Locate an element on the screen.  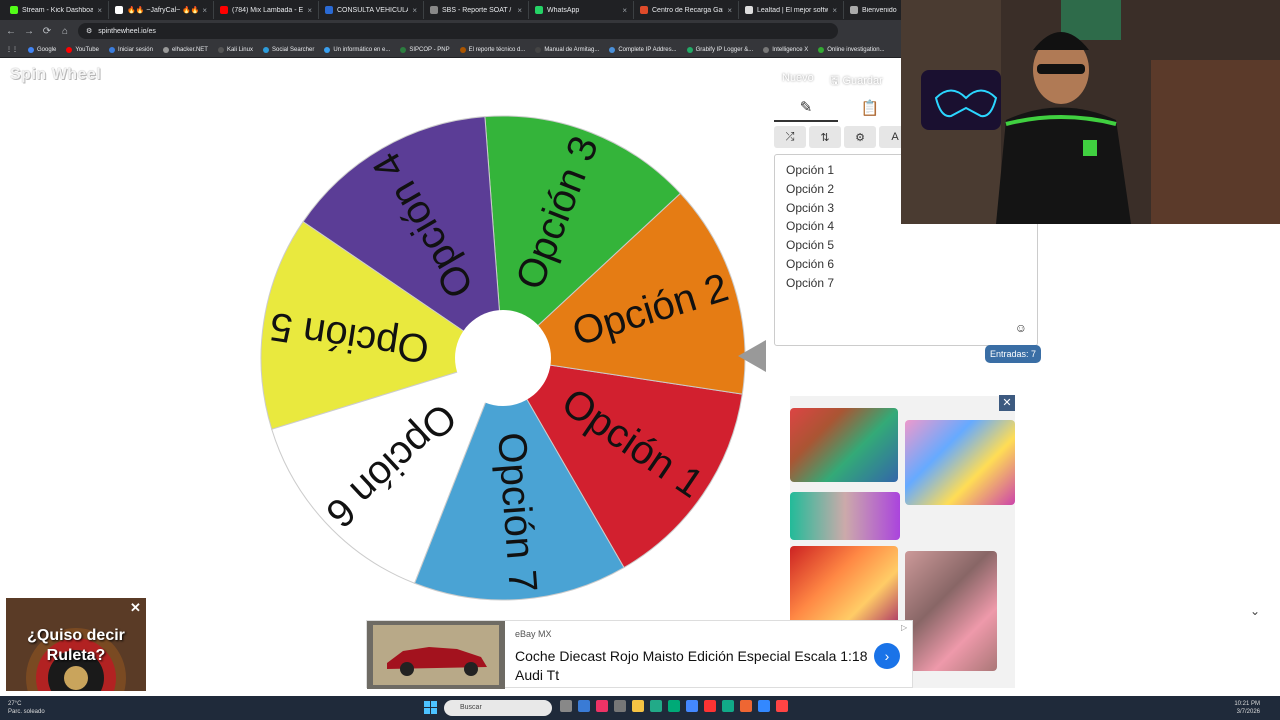
taskbar-search: Buscar is located at coordinates (498, 708).